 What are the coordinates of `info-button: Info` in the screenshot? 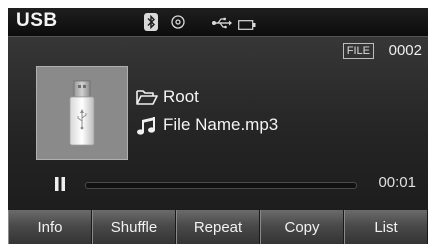 It's located at (50, 227).